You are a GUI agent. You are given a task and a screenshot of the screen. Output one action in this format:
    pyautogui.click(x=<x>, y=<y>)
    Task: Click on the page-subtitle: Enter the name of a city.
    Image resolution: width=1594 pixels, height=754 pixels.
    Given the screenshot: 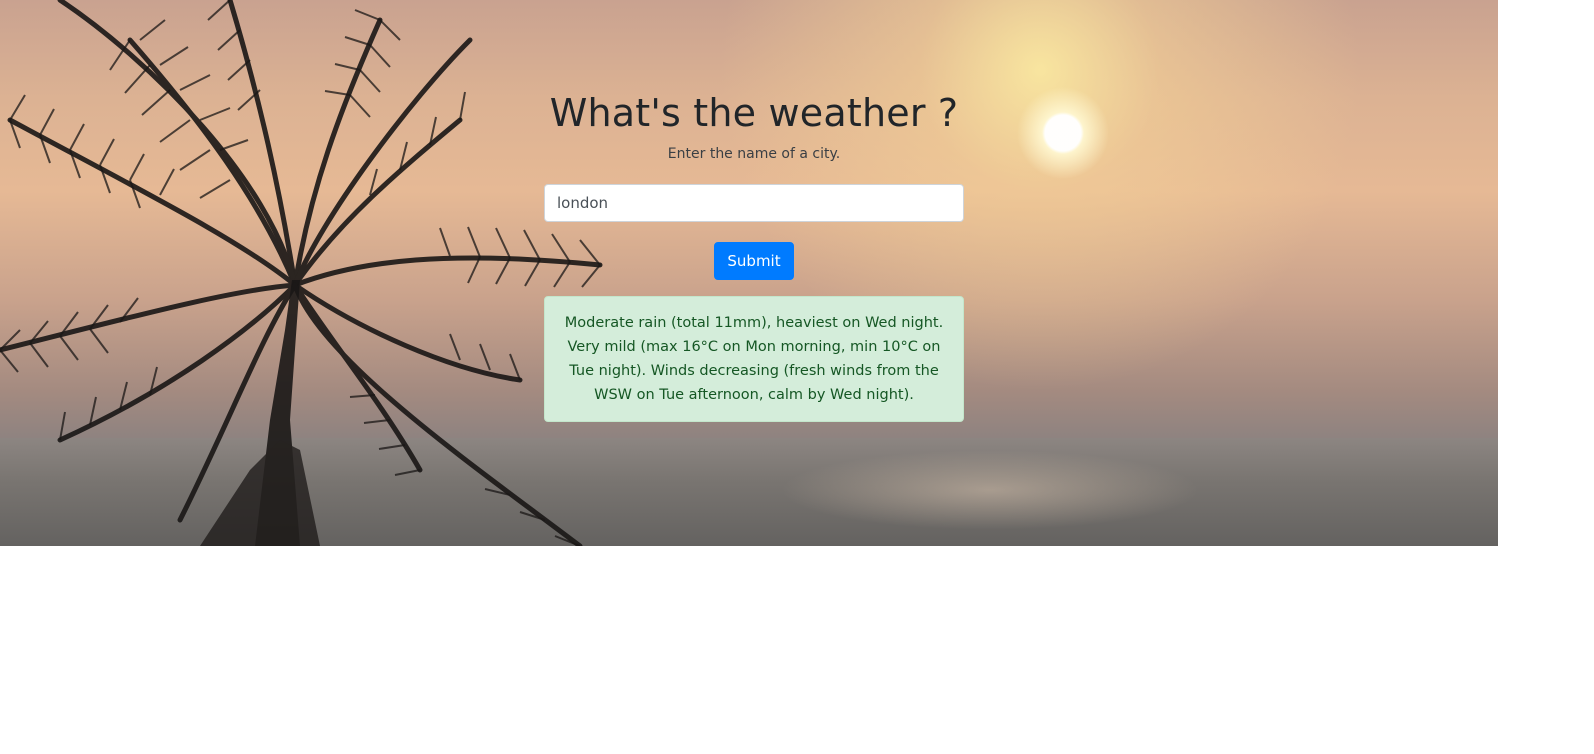 What is the action you would take?
    pyautogui.click(x=754, y=154)
    